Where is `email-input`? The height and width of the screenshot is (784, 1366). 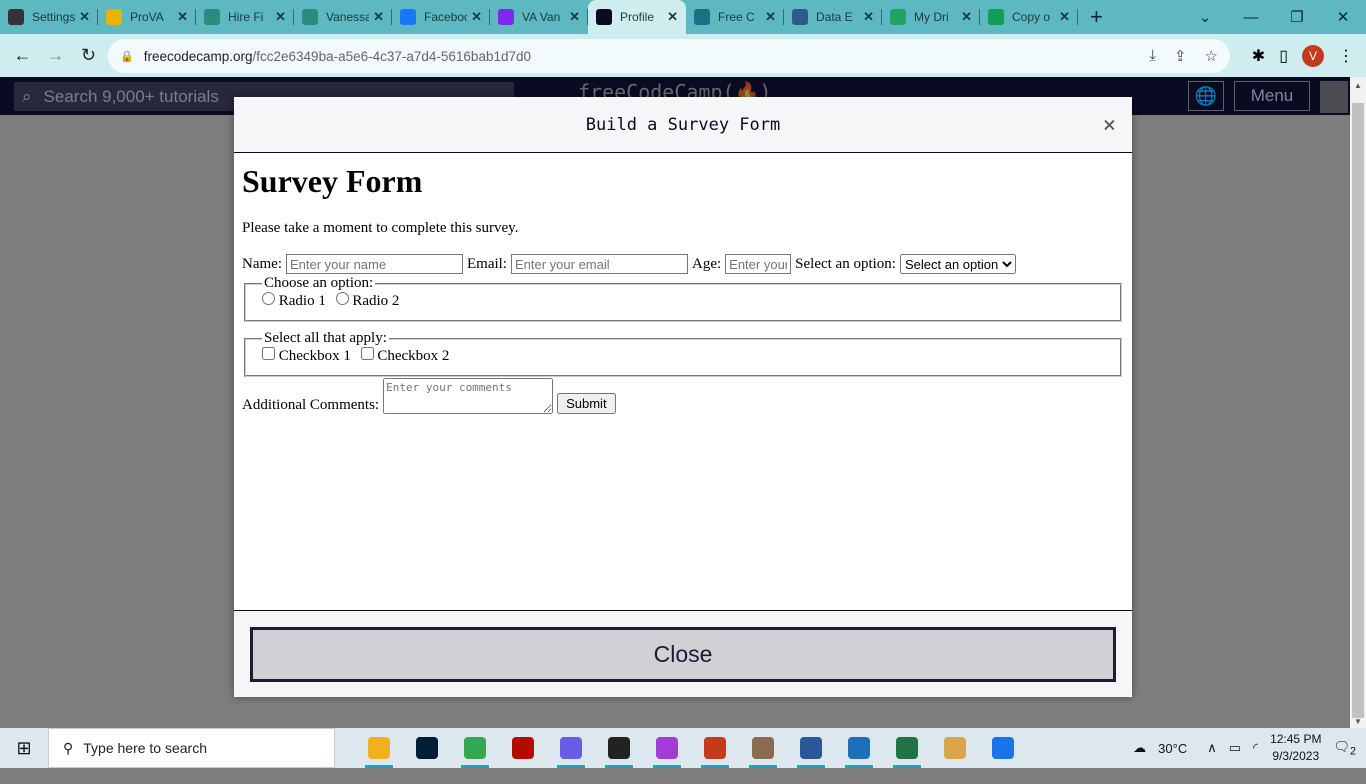 email-input is located at coordinates (599, 264).